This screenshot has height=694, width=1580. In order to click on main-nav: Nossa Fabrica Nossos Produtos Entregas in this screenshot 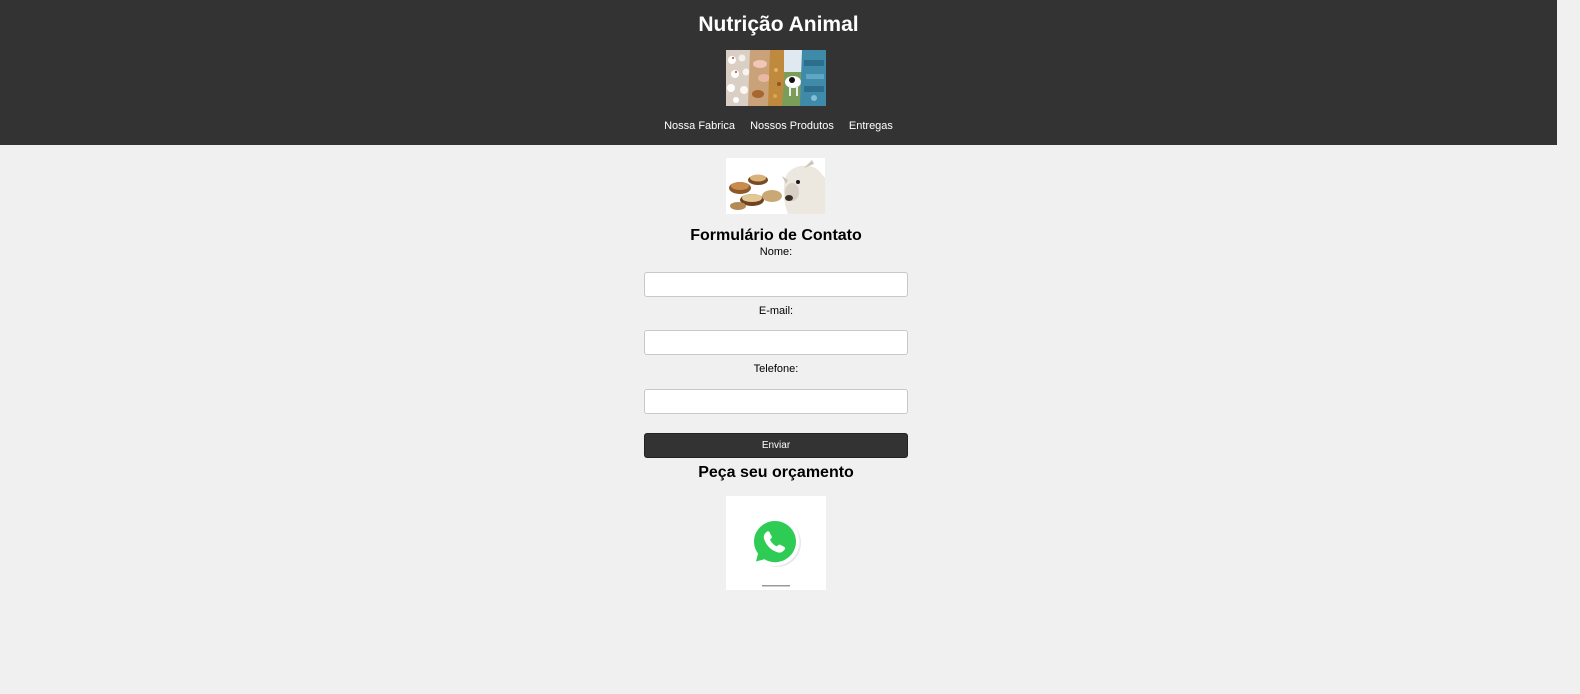, I will do `click(778, 126)`.